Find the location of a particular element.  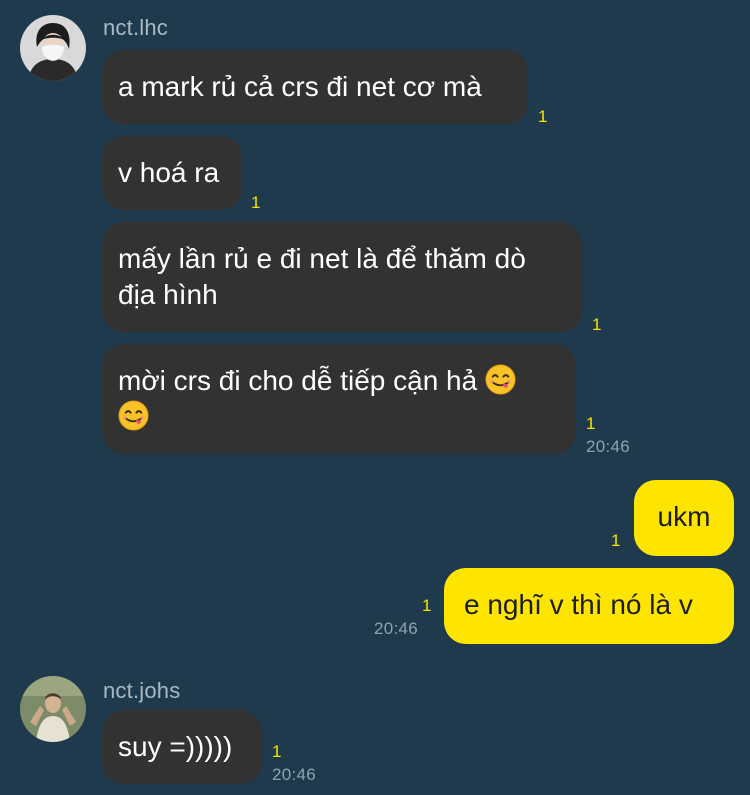

avatar-nct-lhc is located at coordinates (53, 48).